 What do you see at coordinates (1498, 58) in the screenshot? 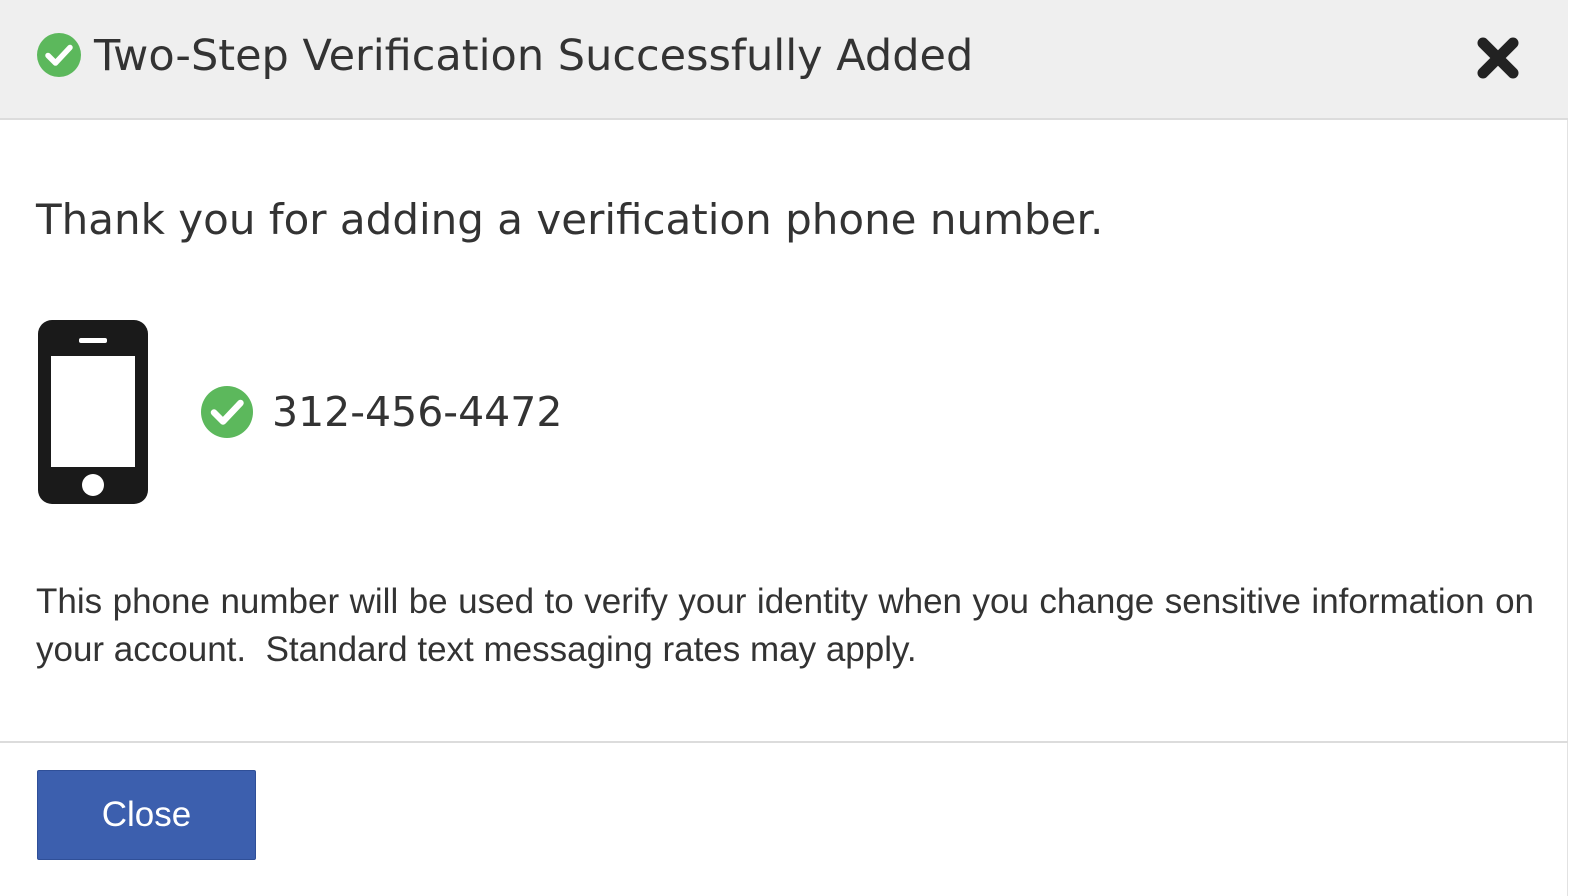
I see `close-x-icon` at bounding box center [1498, 58].